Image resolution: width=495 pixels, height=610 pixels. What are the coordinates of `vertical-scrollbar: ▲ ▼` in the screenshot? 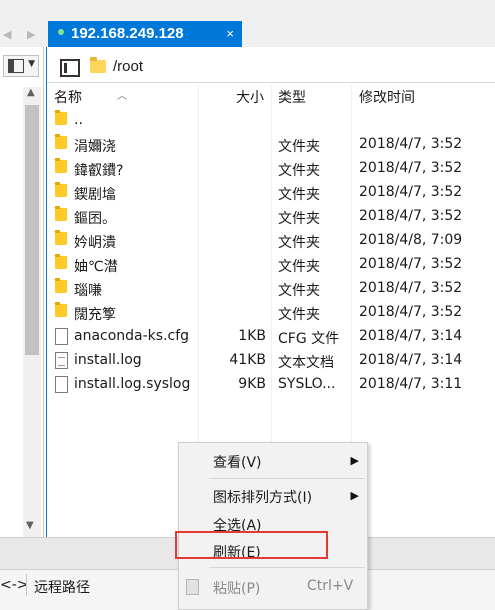 It's located at (32, 312).